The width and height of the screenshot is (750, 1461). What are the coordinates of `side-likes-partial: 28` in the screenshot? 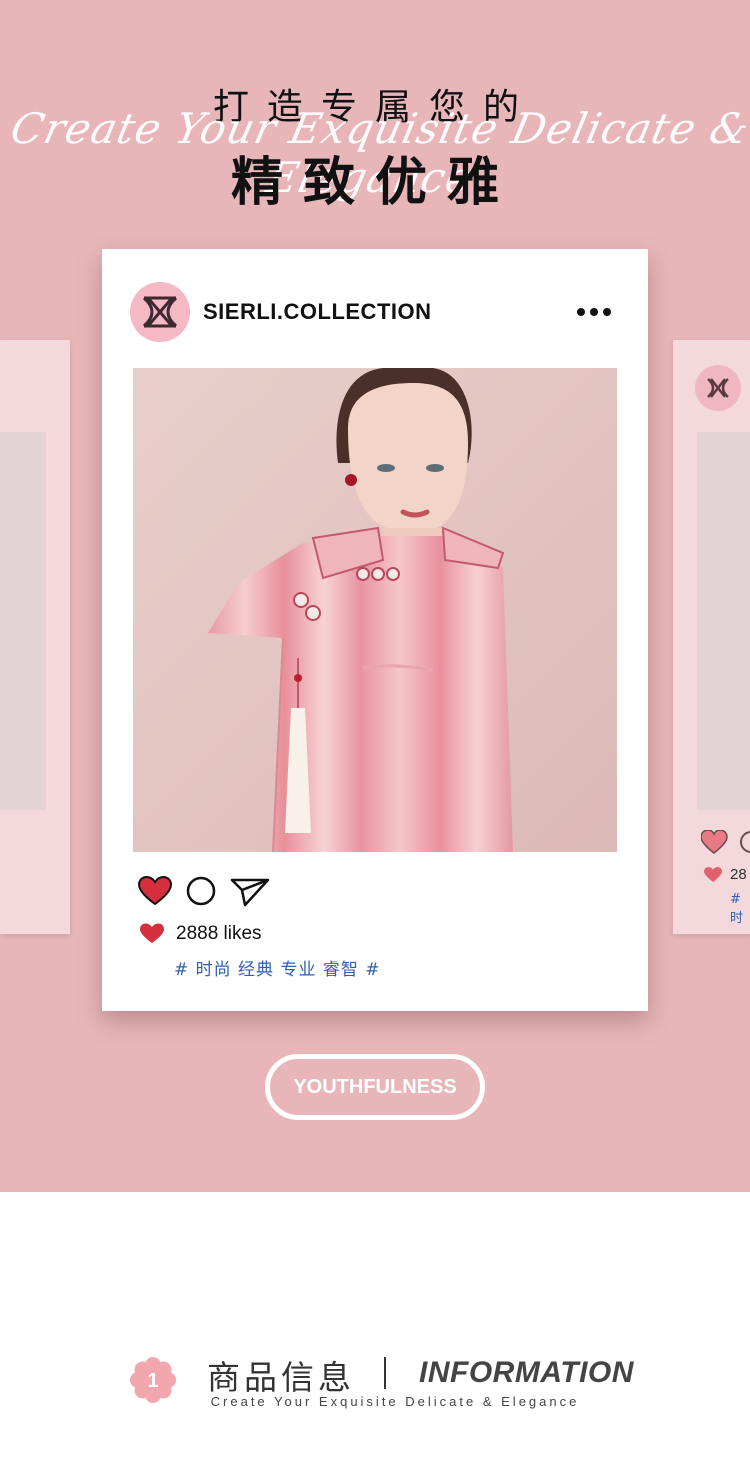 It's located at (738, 874).